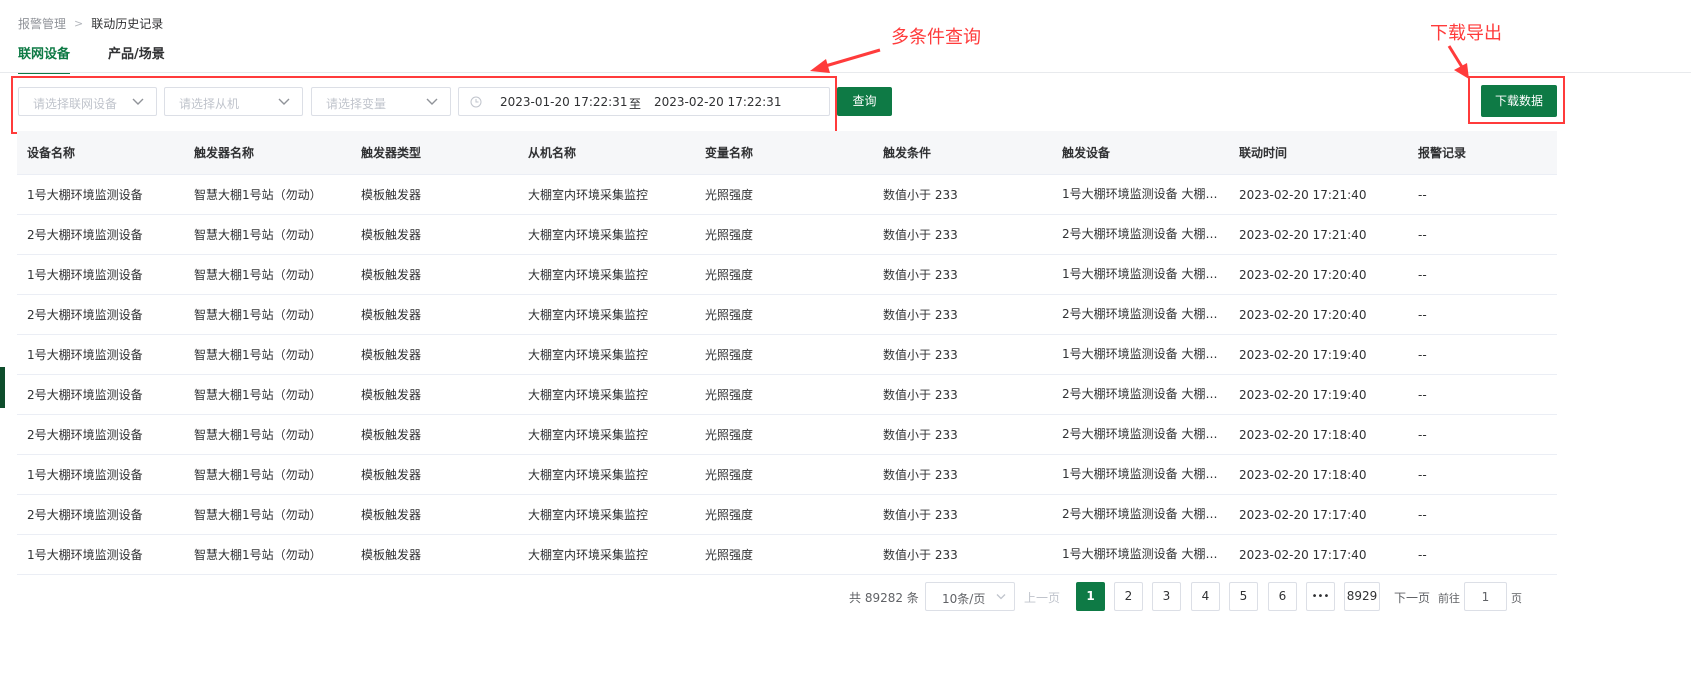  Describe the element at coordinates (1090, 596) in the screenshot. I see `page-number-1: 1` at that location.